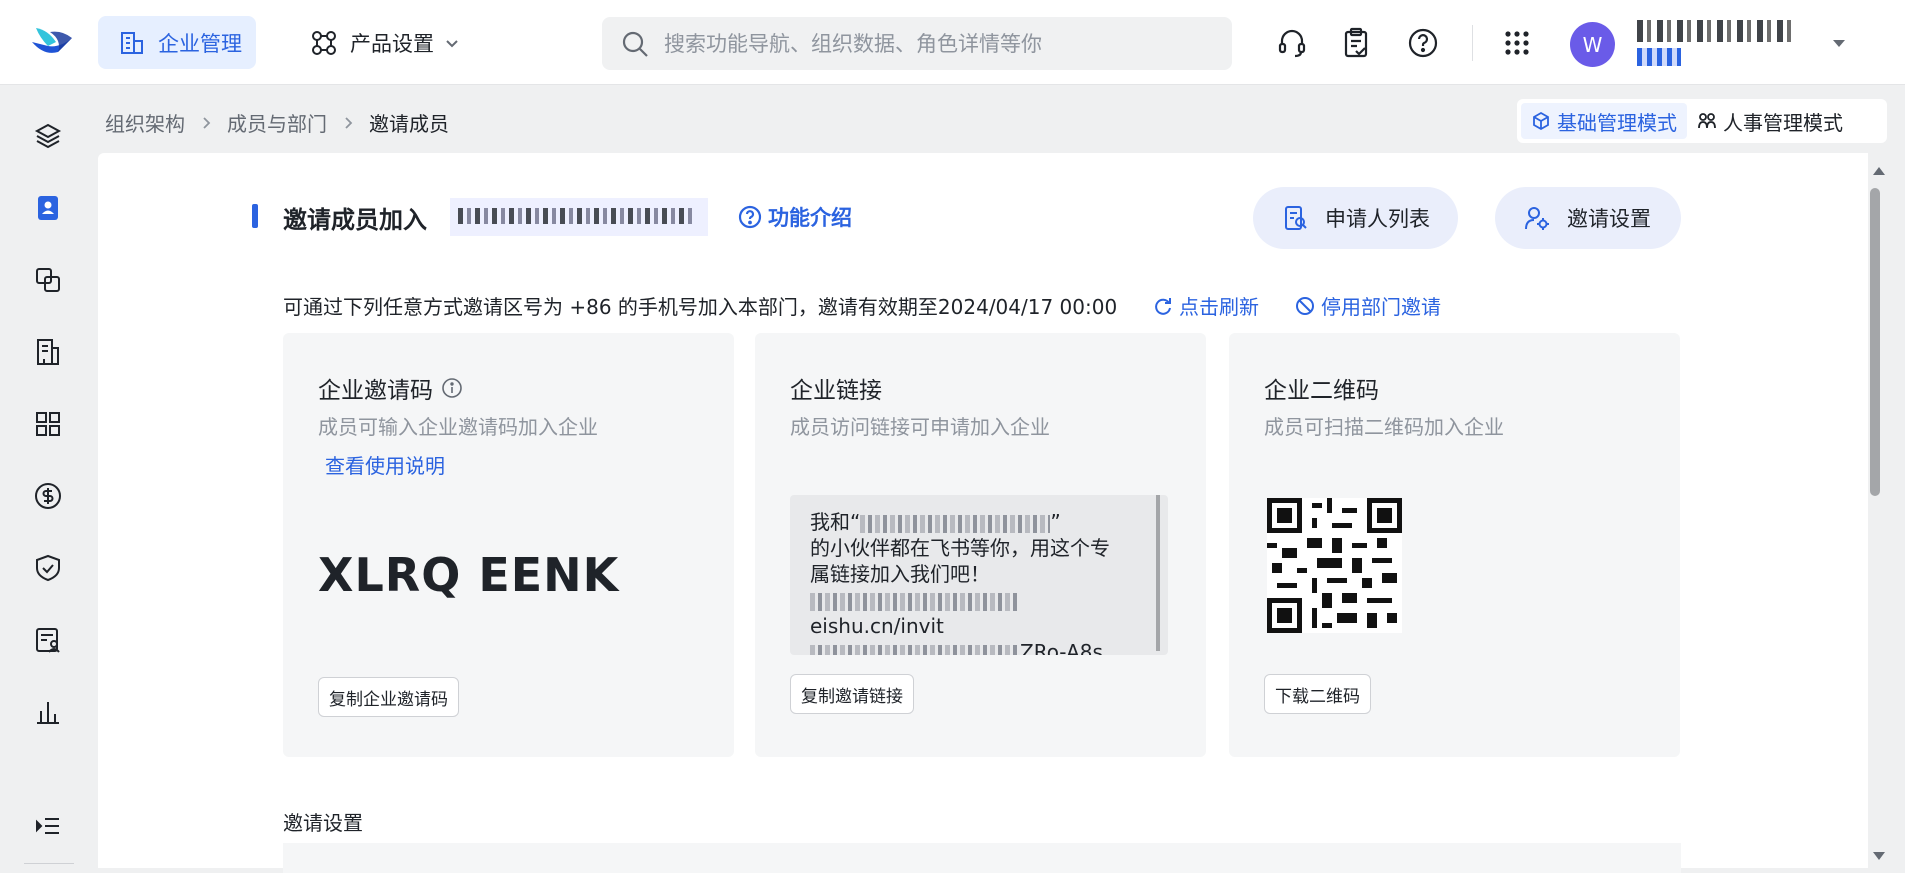 This screenshot has width=1905, height=873. Describe the element at coordinates (48, 352) in the screenshot. I see `sidebar-building-icon` at that location.